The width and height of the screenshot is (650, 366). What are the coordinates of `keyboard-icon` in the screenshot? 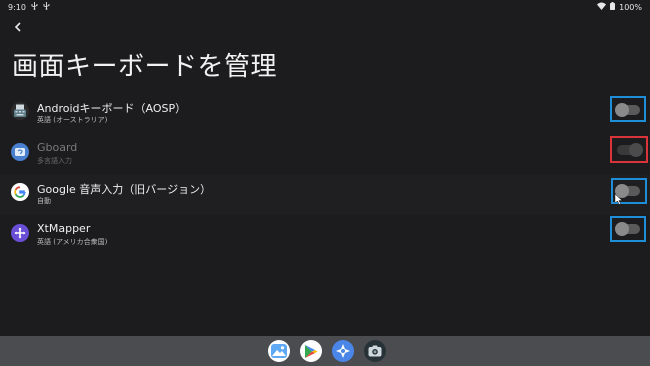 It's located at (20, 111).